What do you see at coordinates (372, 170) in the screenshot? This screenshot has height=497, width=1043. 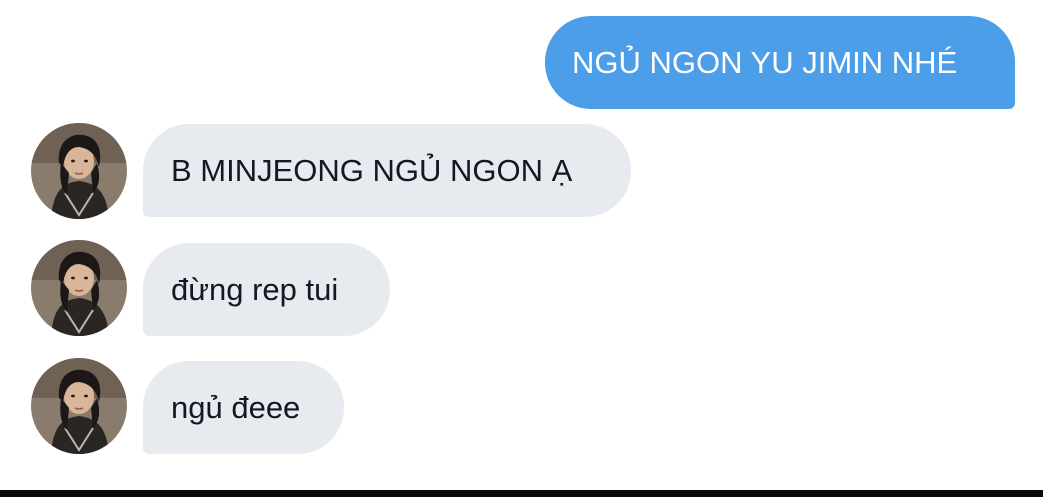 I see `message-text: B MINJEONG NGỦ NGON Ạ` at bounding box center [372, 170].